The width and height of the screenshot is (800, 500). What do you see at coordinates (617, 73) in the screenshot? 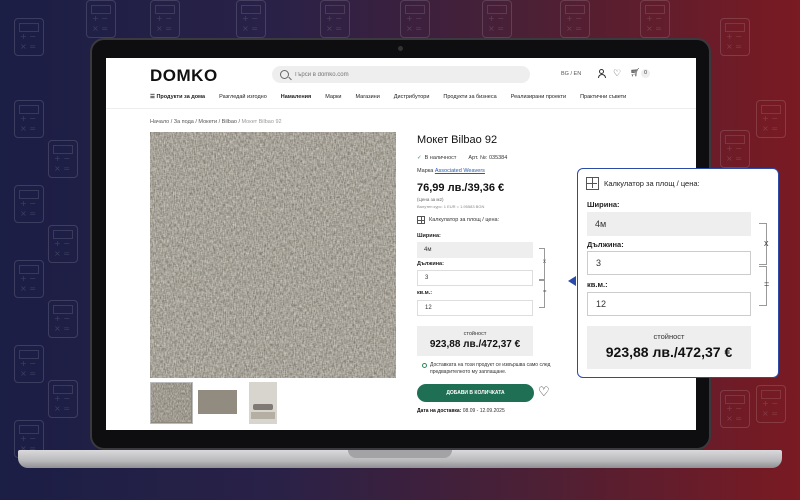
I see `heart-icon: ♡` at bounding box center [617, 73].